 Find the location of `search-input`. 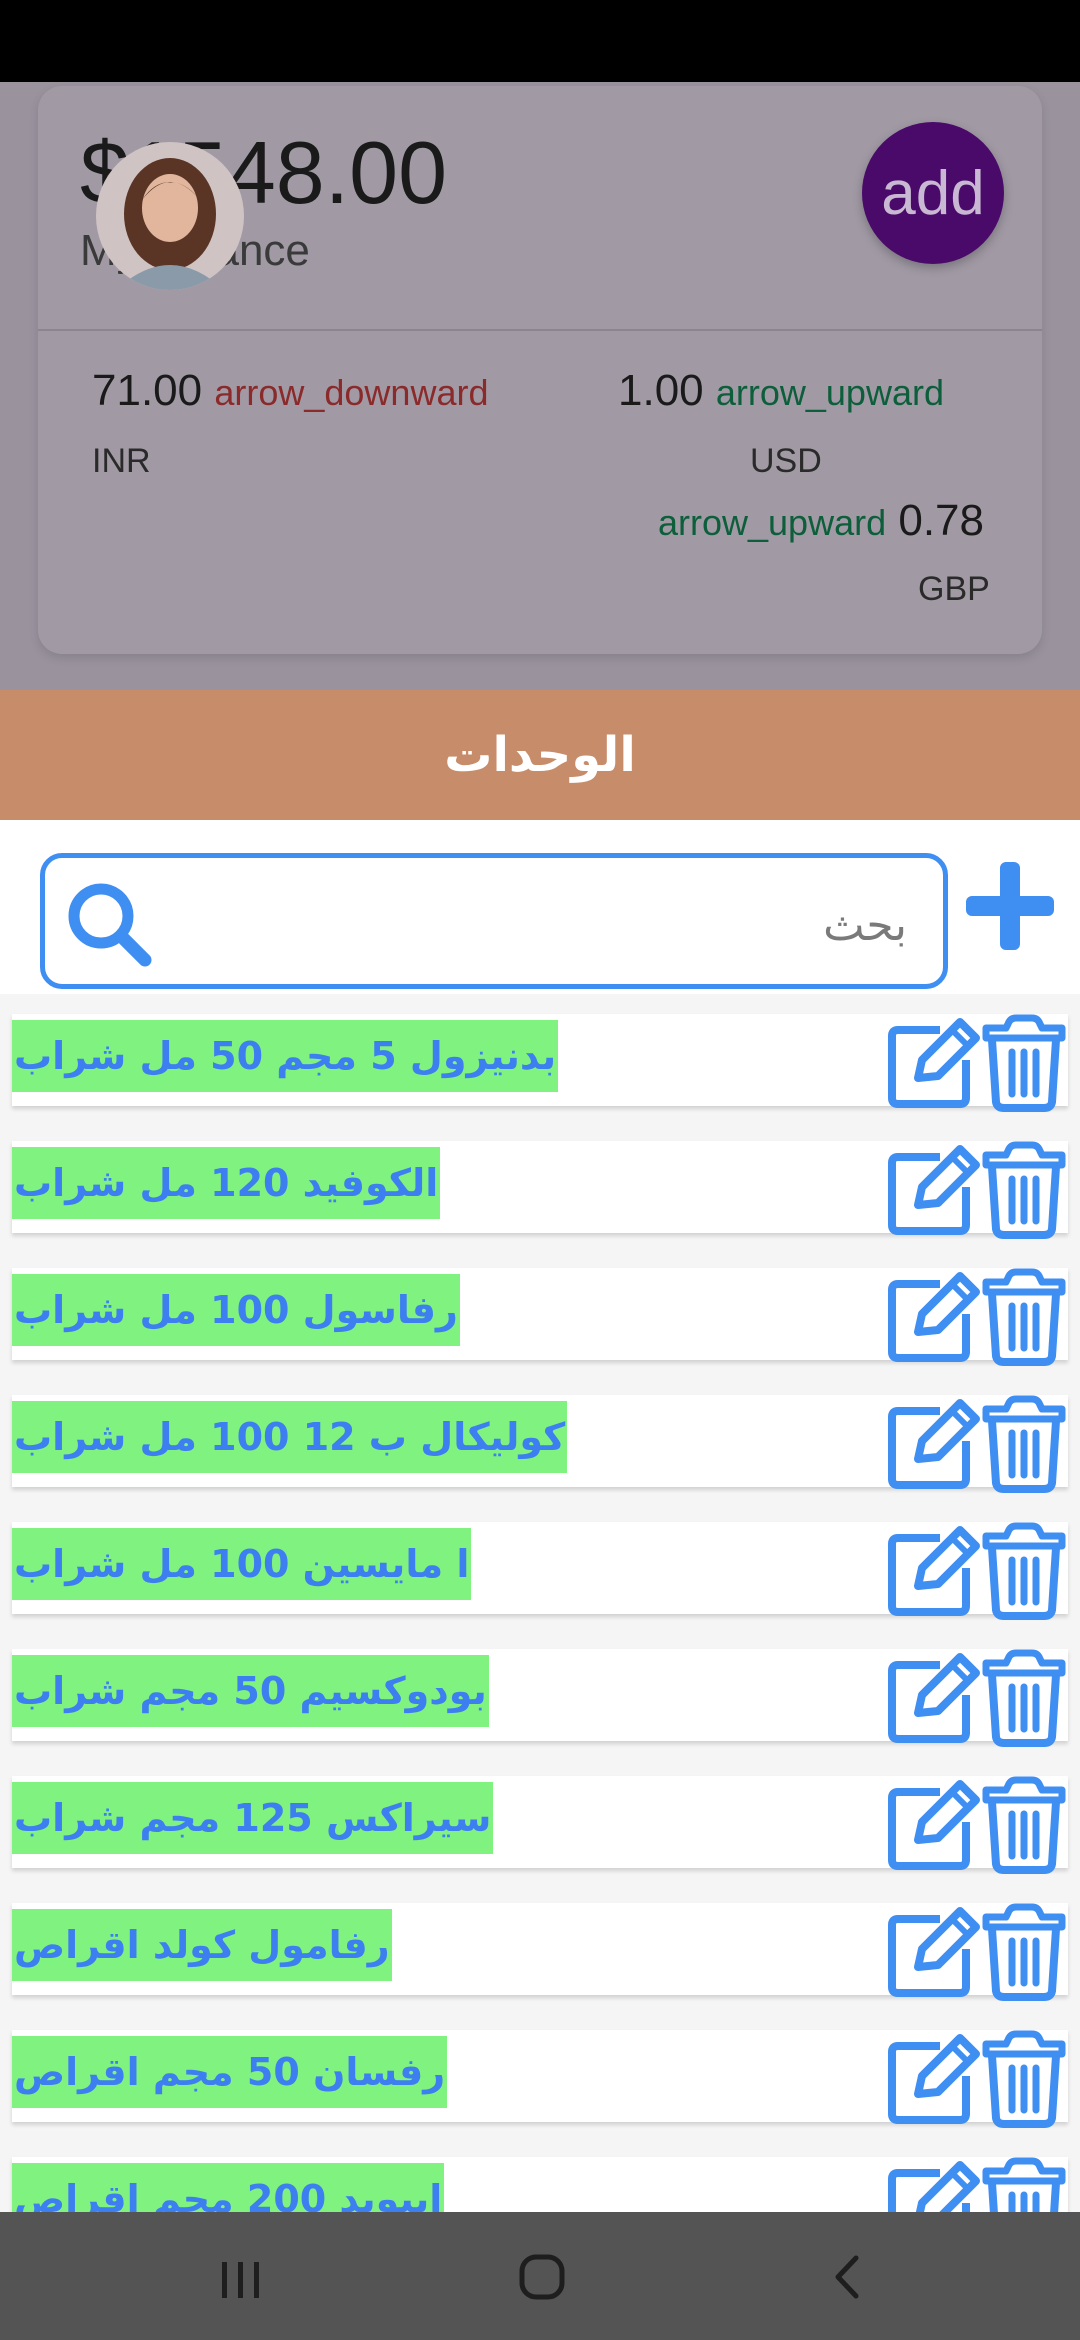

search-input is located at coordinates (557, 925).